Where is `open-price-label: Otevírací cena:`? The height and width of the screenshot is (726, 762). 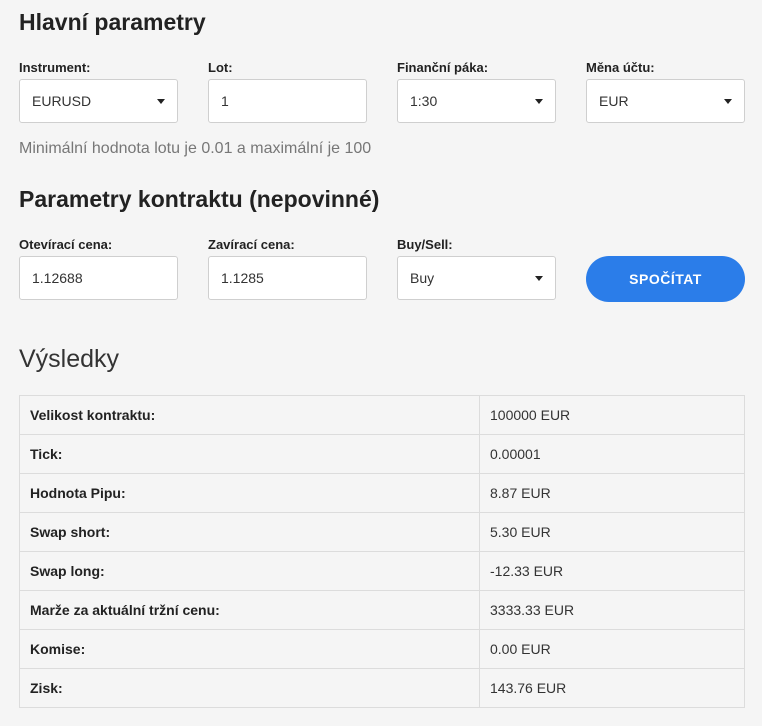 open-price-label: Otevírací cena: is located at coordinates (66, 244).